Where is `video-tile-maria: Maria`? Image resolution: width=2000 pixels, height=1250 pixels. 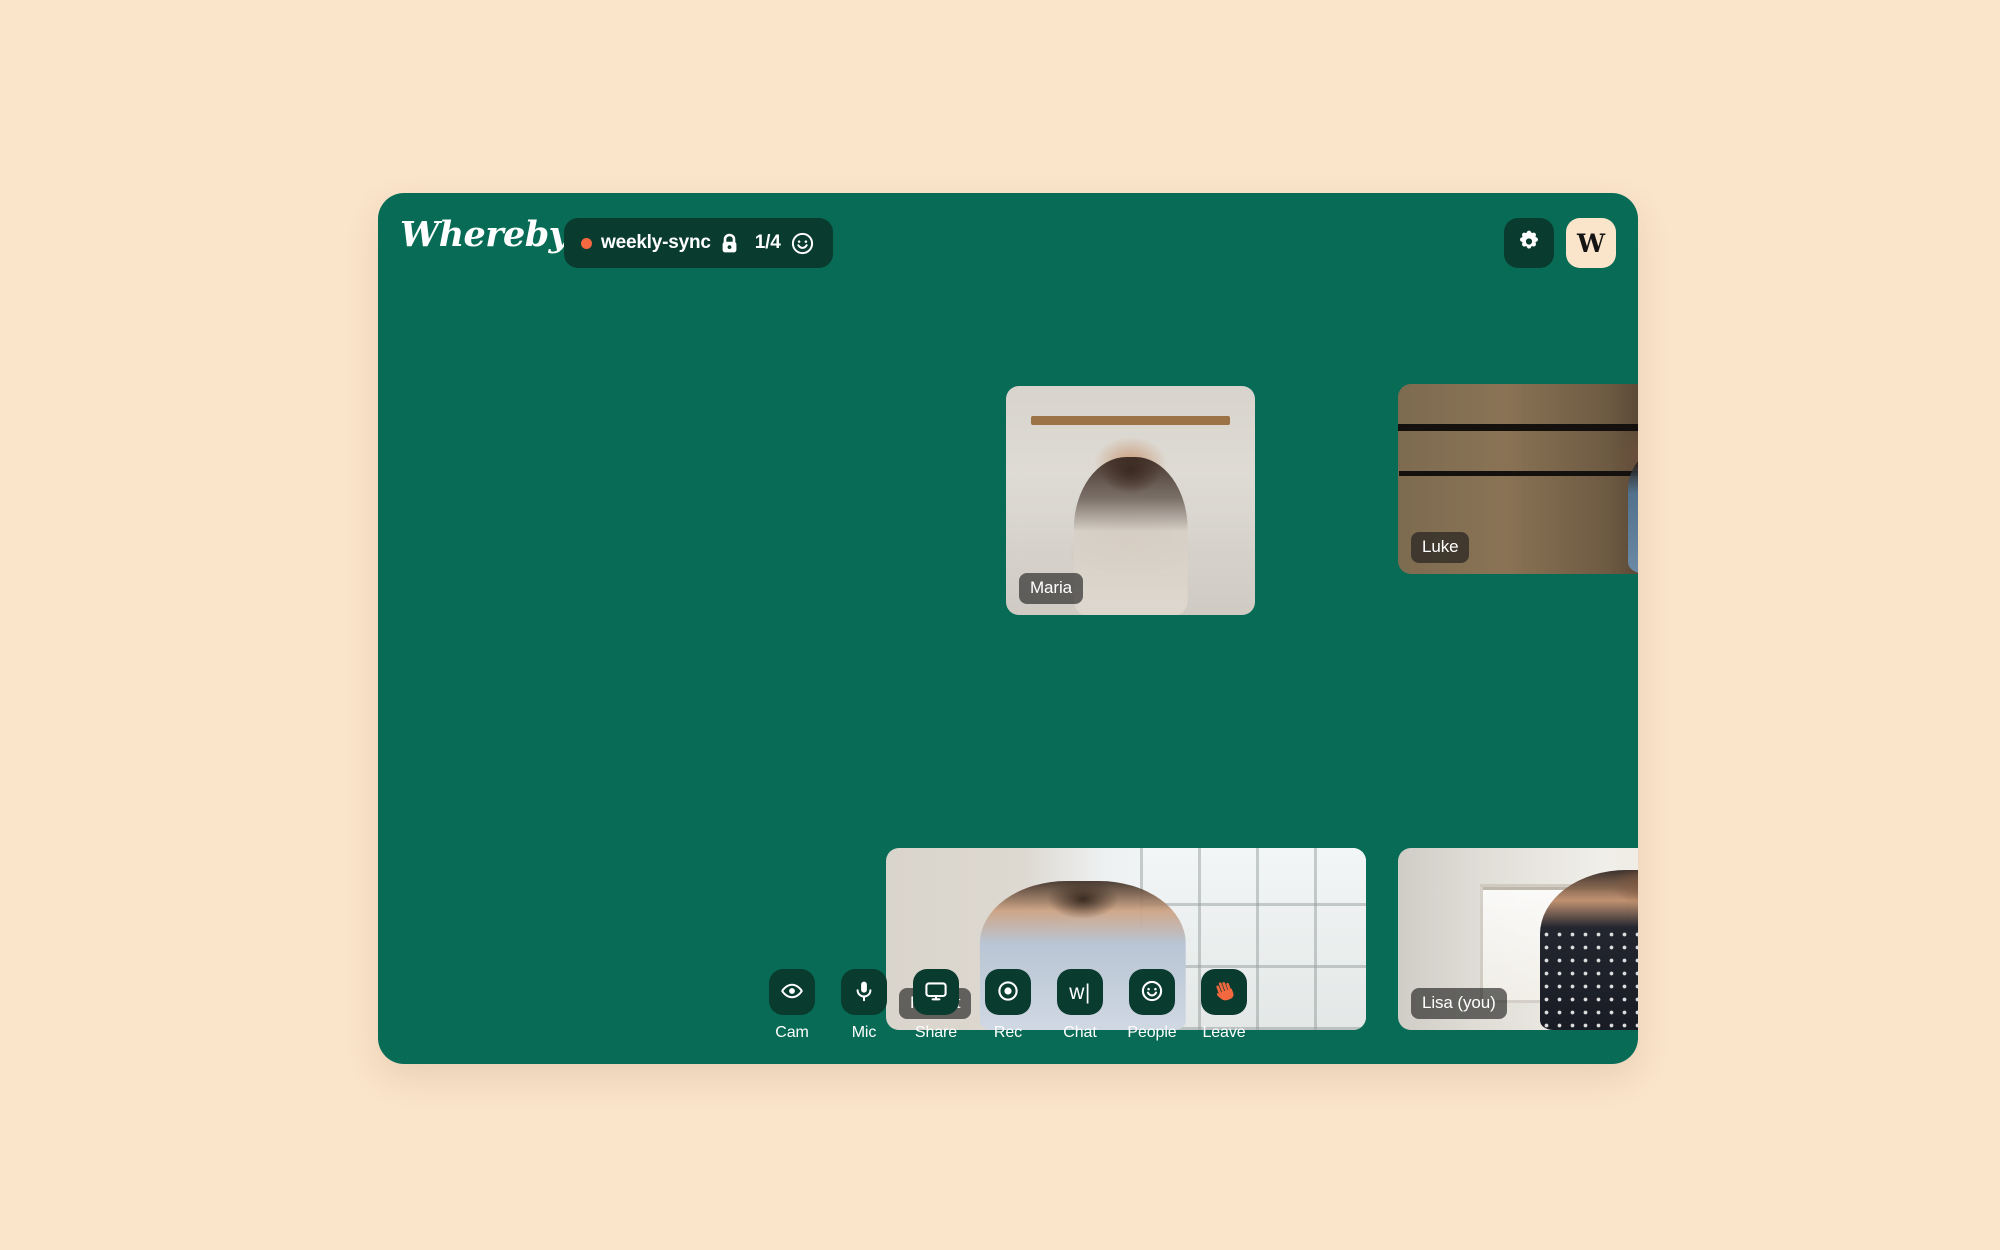 video-tile-maria: Maria is located at coordinates (1130, 500).